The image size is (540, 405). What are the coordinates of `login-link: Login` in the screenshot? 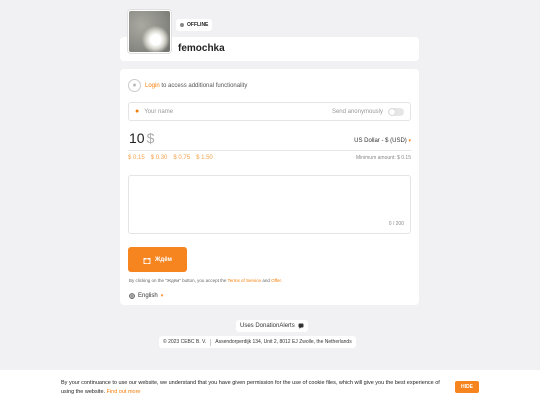 It's located at (152, 86).